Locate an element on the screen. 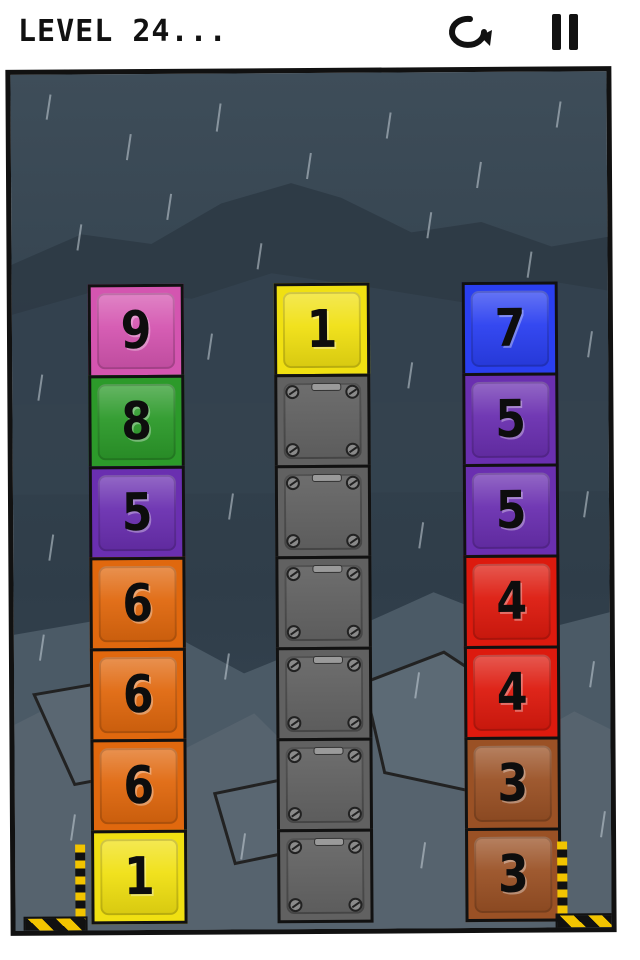 The height and width of the screenshot is (960, 640). column-middle: 1 is located at coordinates (323, 603).